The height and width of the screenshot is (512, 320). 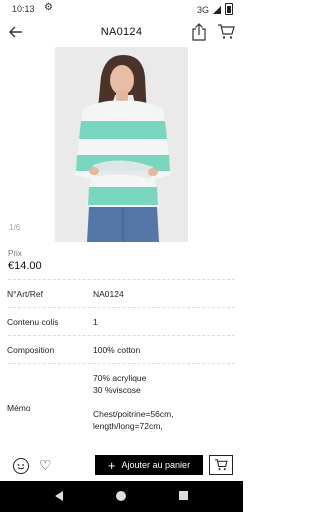 I want to click on add-to-cart-button: + Ajouter au panier, so click(x=149, y=465).